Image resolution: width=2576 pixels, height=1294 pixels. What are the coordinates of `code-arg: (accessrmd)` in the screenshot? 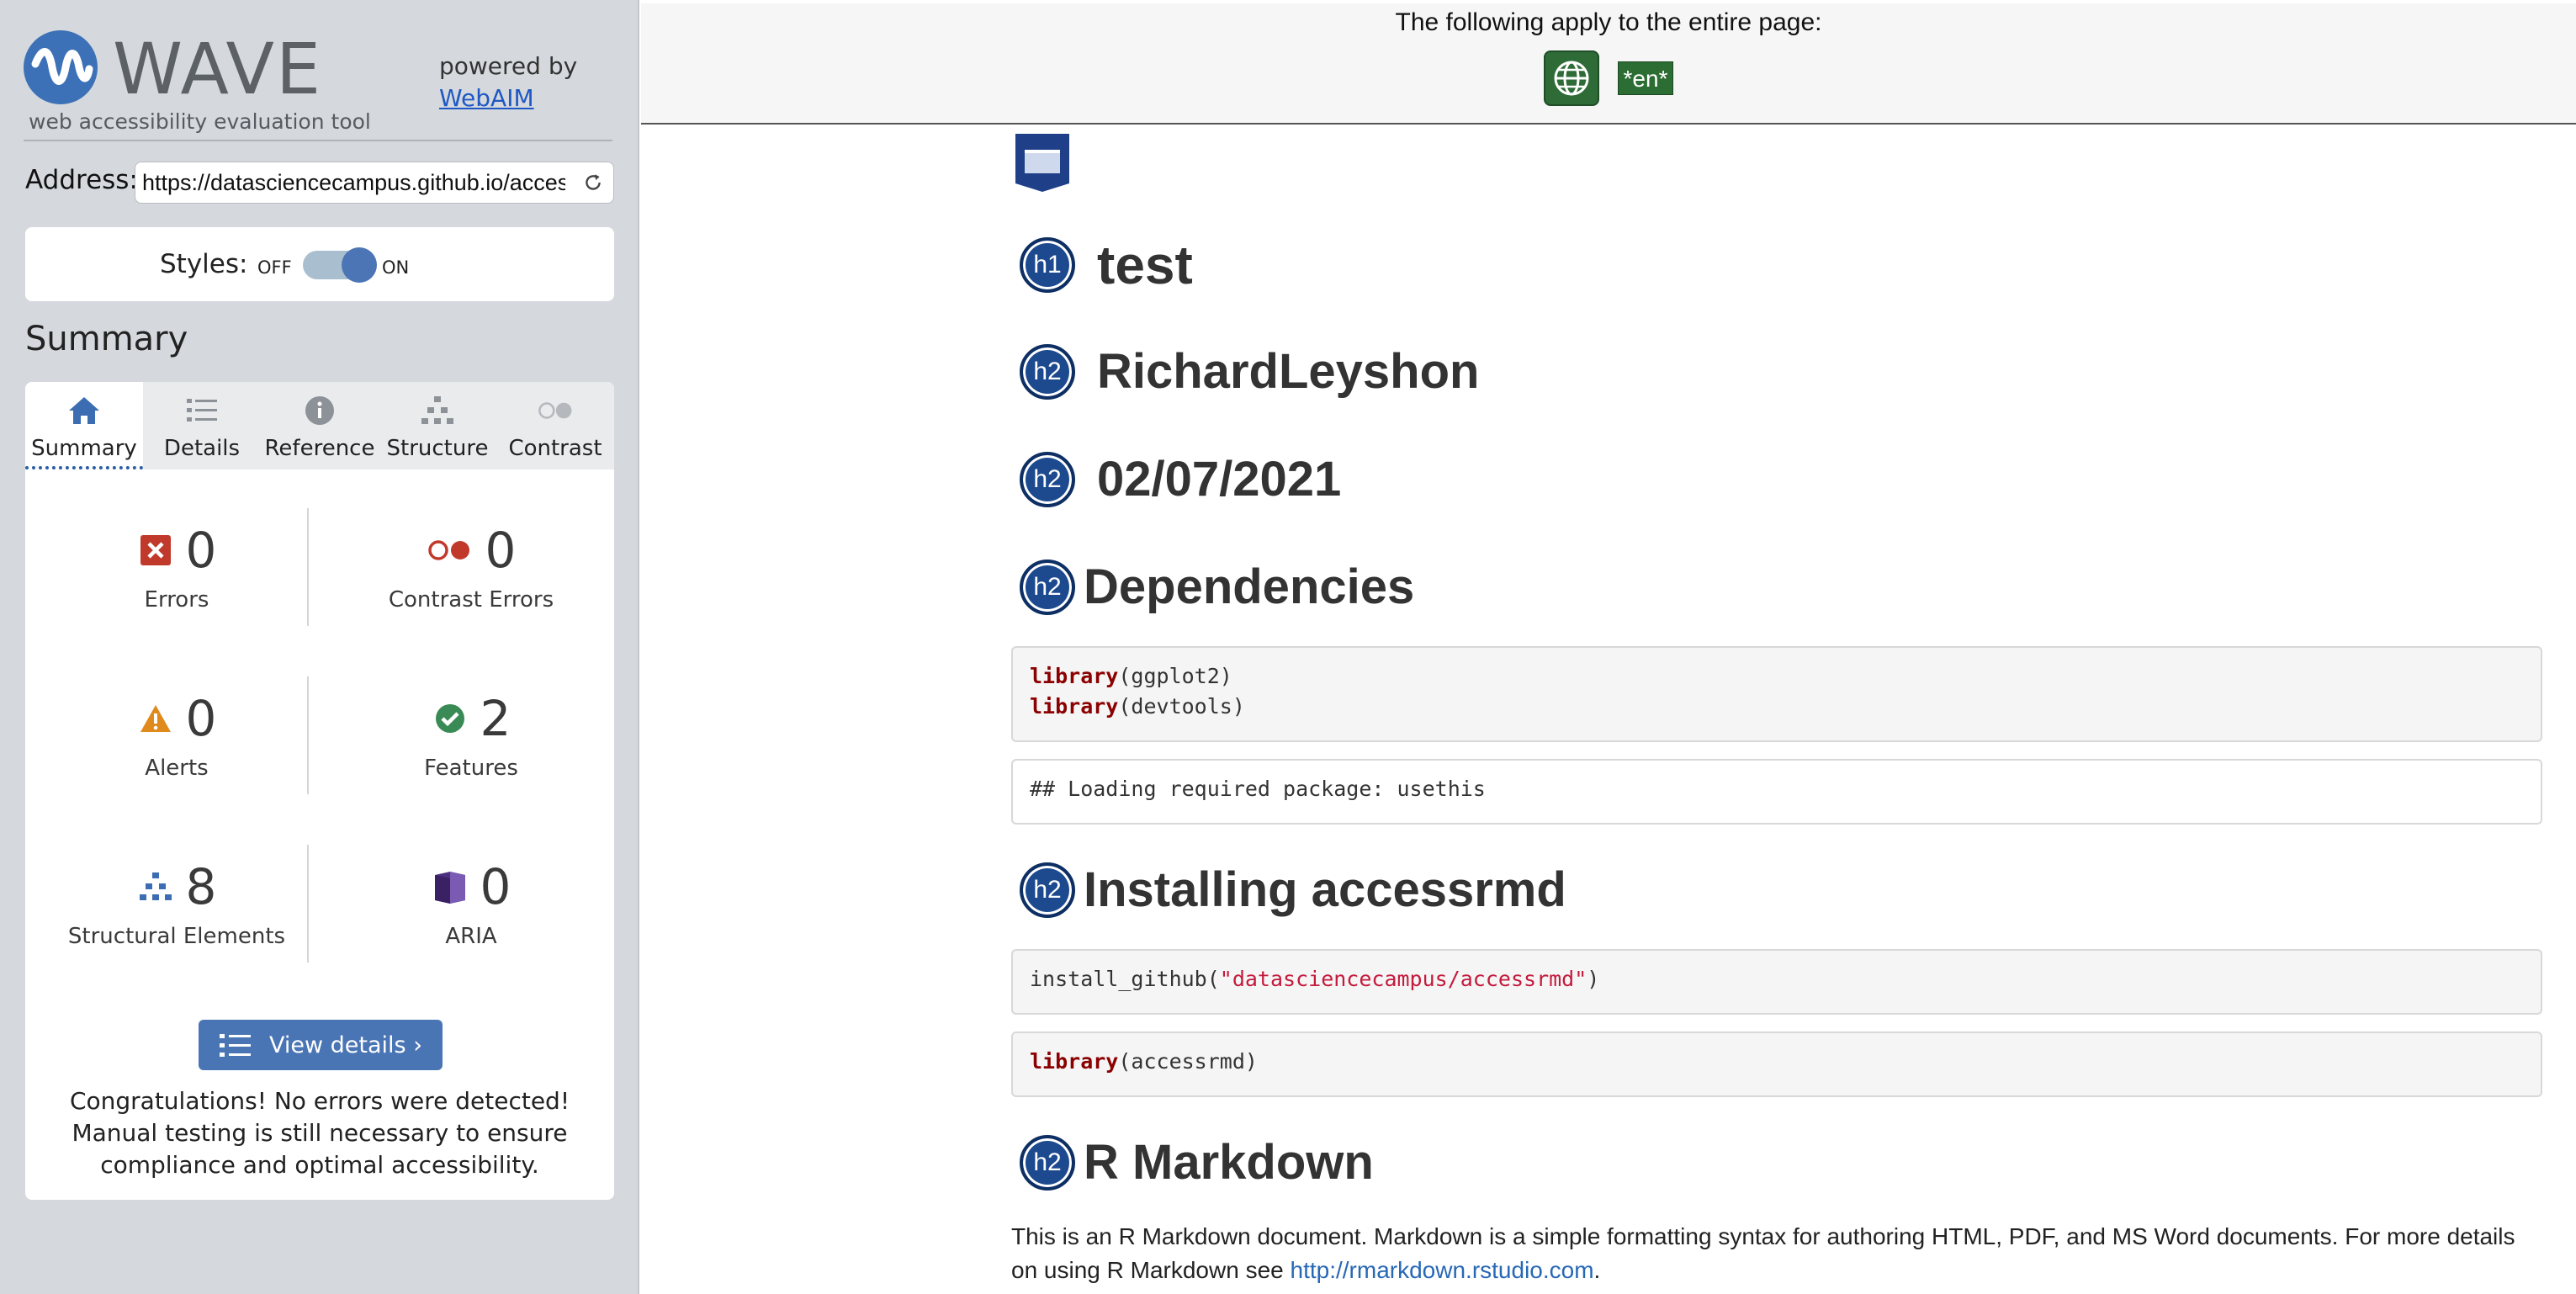 It's located at (1188, 1061).